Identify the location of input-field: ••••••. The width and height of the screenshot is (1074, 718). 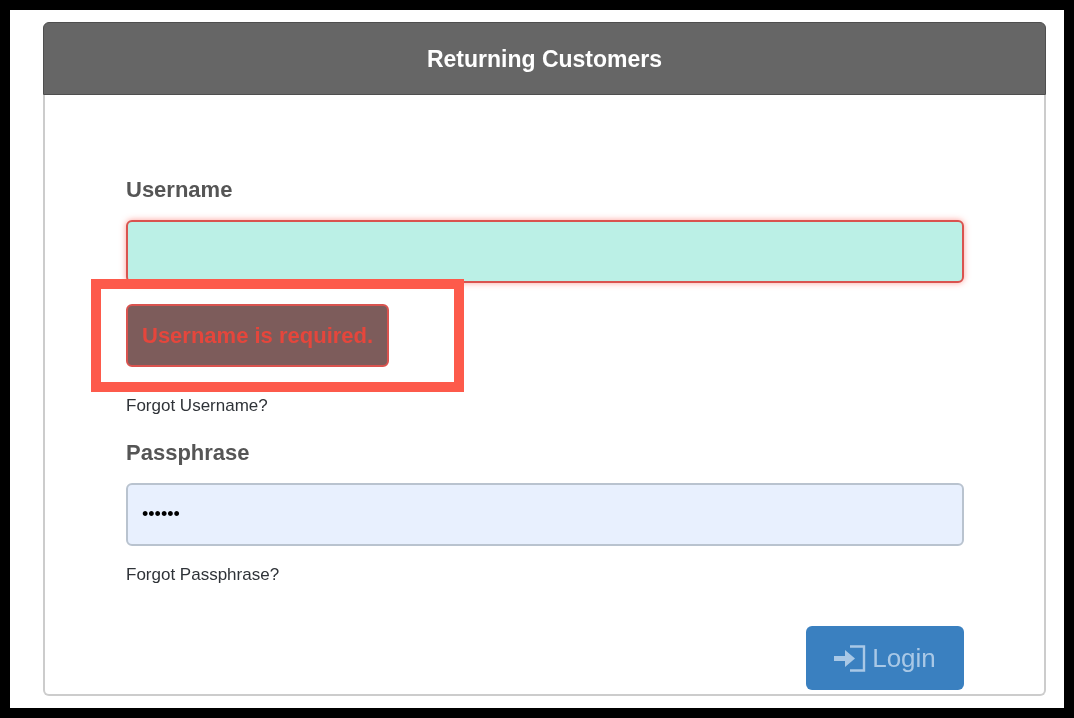
(545, 514).